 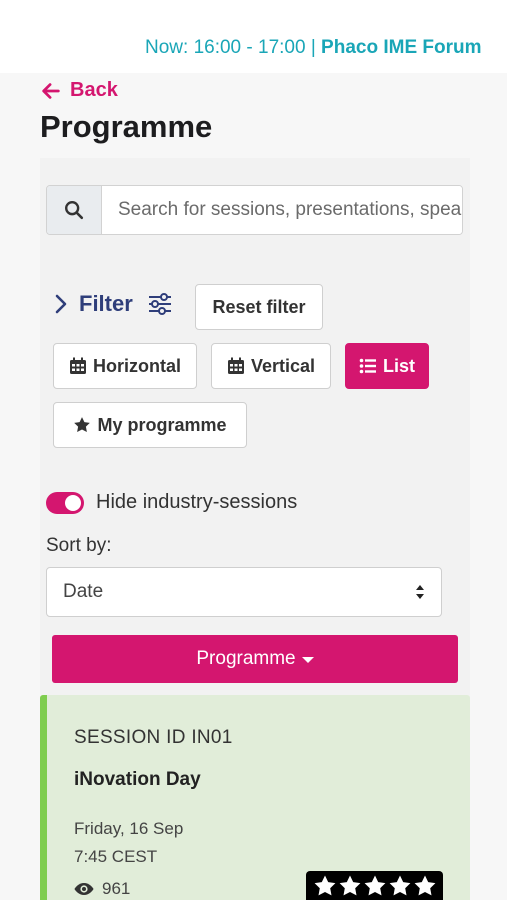 I want to click on list-icon, so click(x=367, y=366).